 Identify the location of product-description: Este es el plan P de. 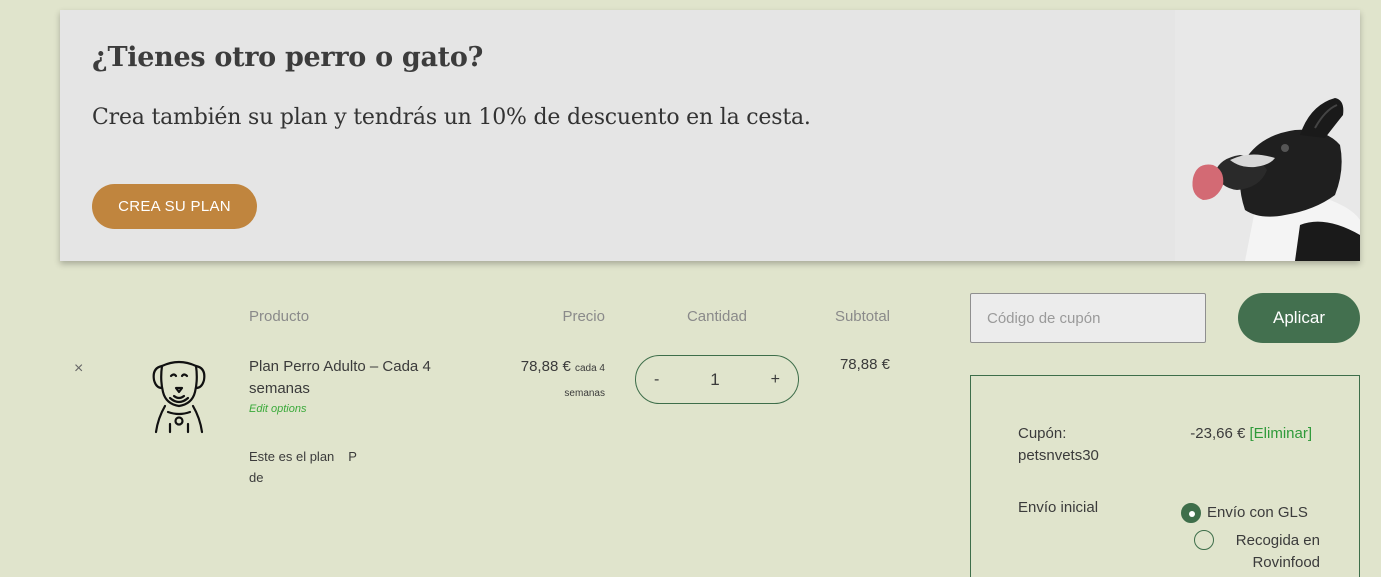
(314, 467).